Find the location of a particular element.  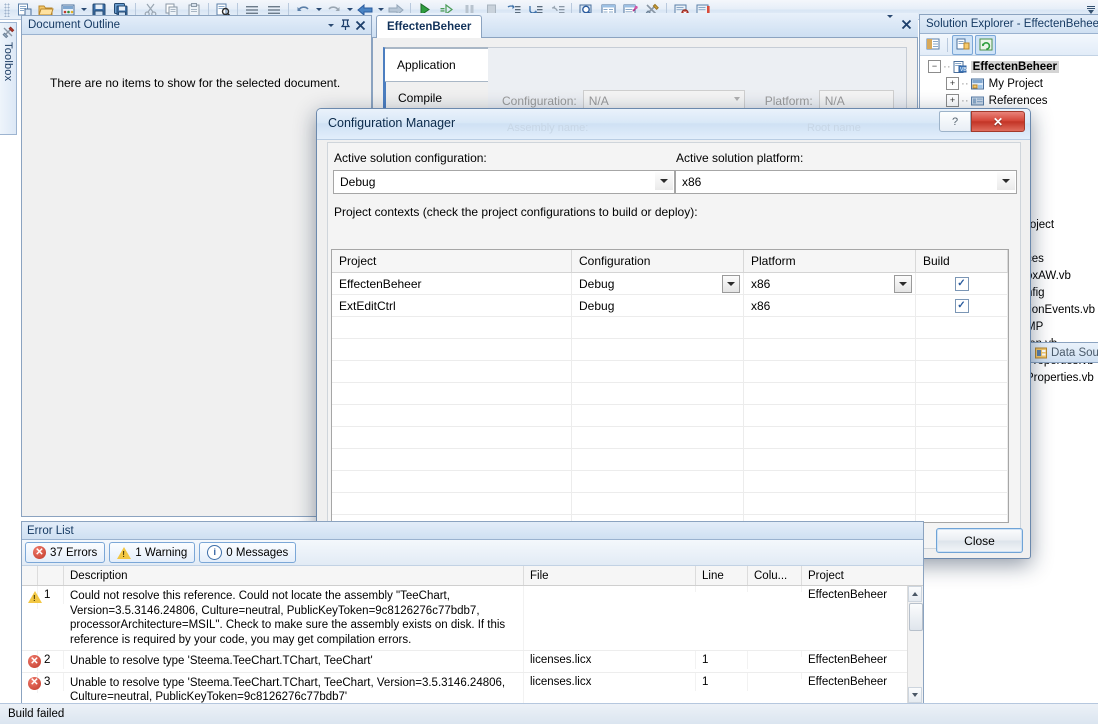

column-header-icon is located at coordinates (30, 575).